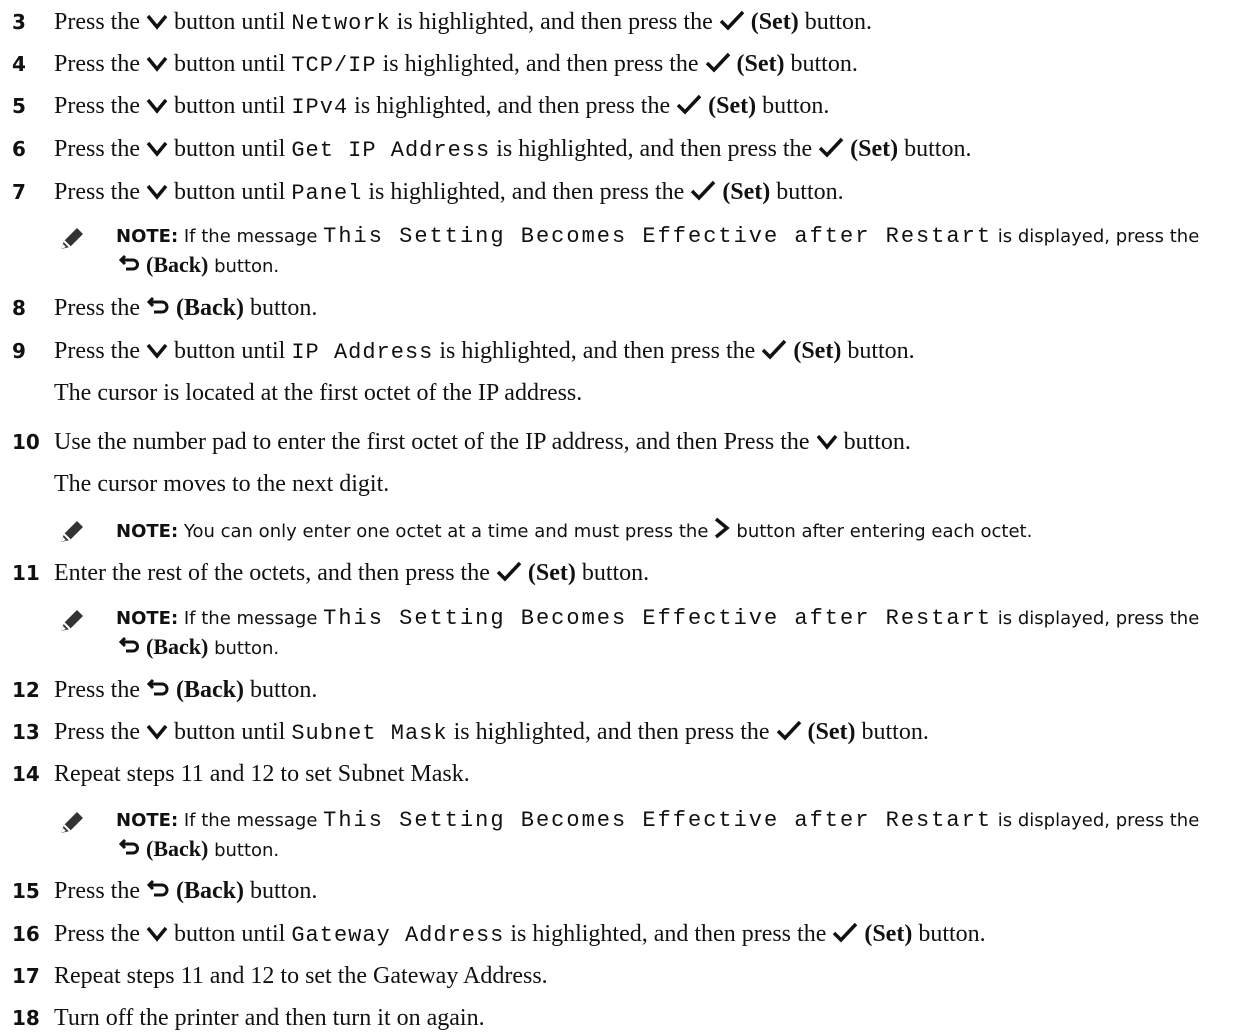 The image size is (1254, 1034). Describe the element at coordinates (26, 442) in the screenshot. I see `step-number: 10` at that location.